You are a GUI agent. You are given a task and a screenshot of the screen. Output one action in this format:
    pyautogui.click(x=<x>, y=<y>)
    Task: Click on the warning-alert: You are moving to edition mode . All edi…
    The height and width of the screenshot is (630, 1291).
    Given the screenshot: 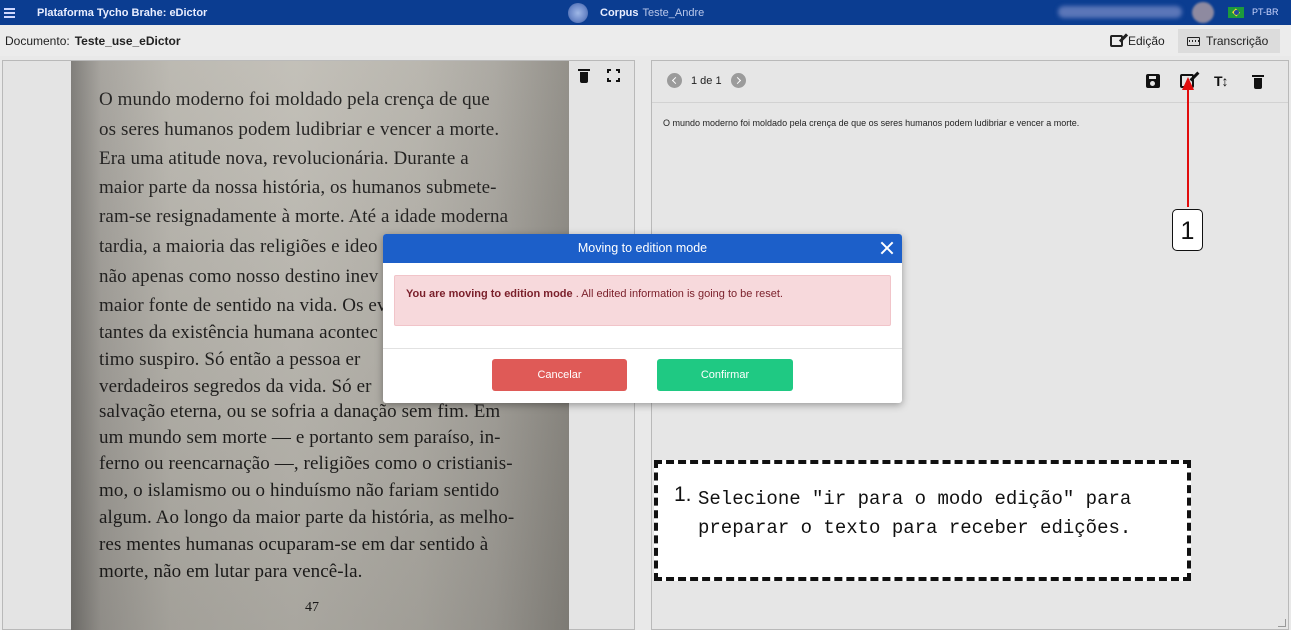 What is the action you would take?
    pyautogui.click(x=642, y=300)
    